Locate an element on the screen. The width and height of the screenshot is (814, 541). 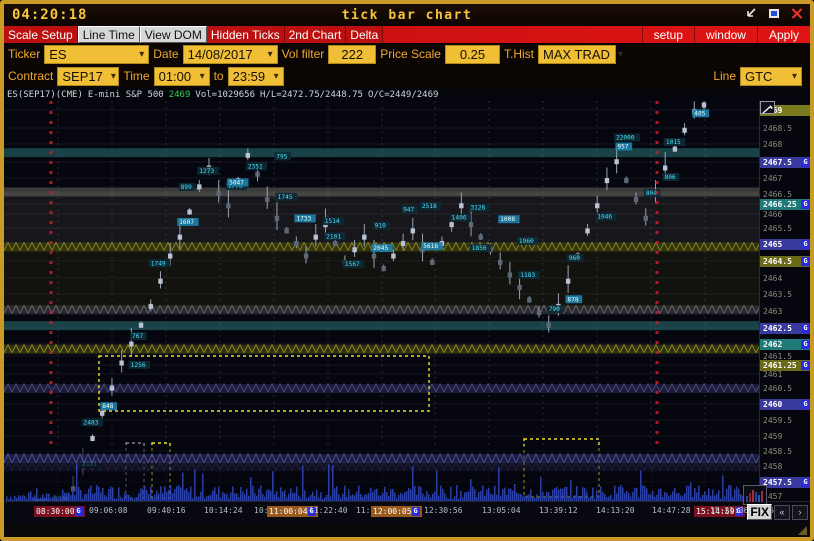
line-select: GTC ▾ is located at coordinates (771, 76).